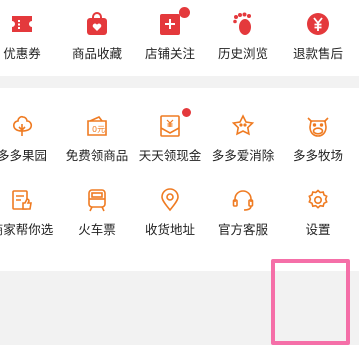 Image resolution: width=359 pixels, height=345 pixels. I want to click on followed-stores-entry: 店铺关注, so click(170, 34).